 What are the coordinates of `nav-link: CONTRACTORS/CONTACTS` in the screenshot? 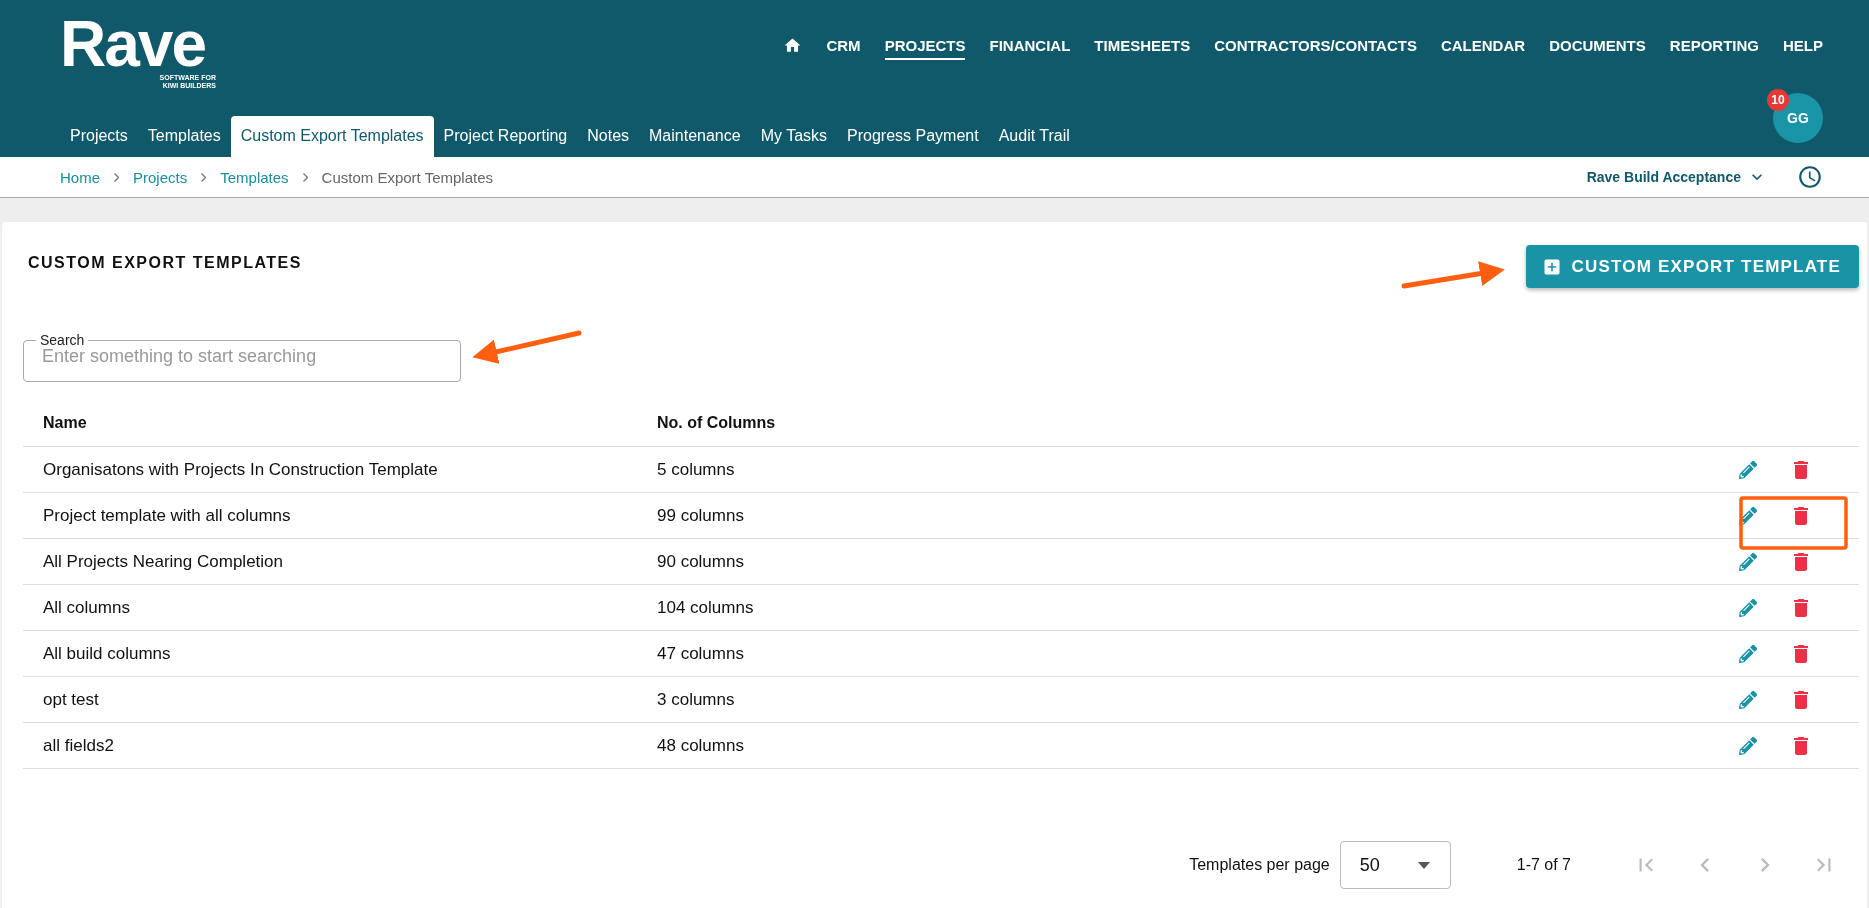 It's located at (1315, 48).